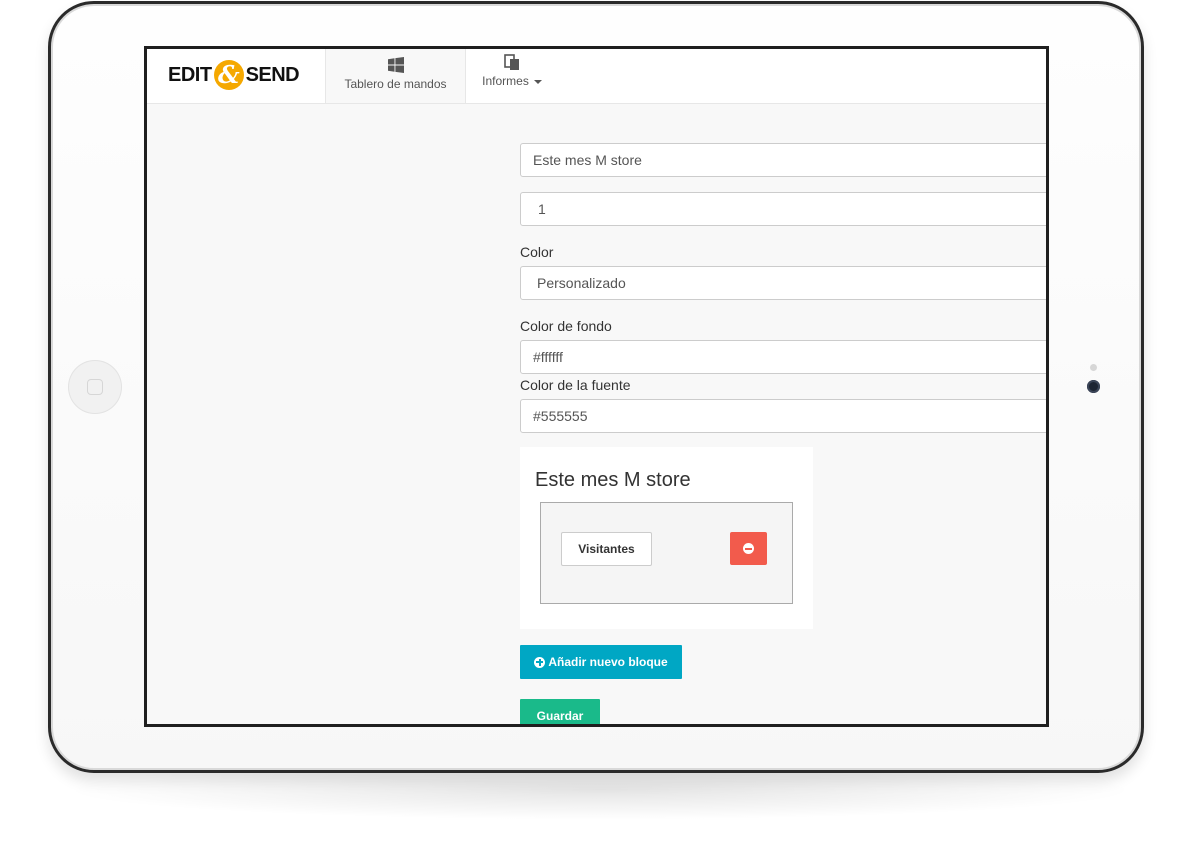 This screenshot has width=1200, height=857. Describe the element at coordinates (540, 662) in the screenshot. I see `plus-circle-icon` at that location.